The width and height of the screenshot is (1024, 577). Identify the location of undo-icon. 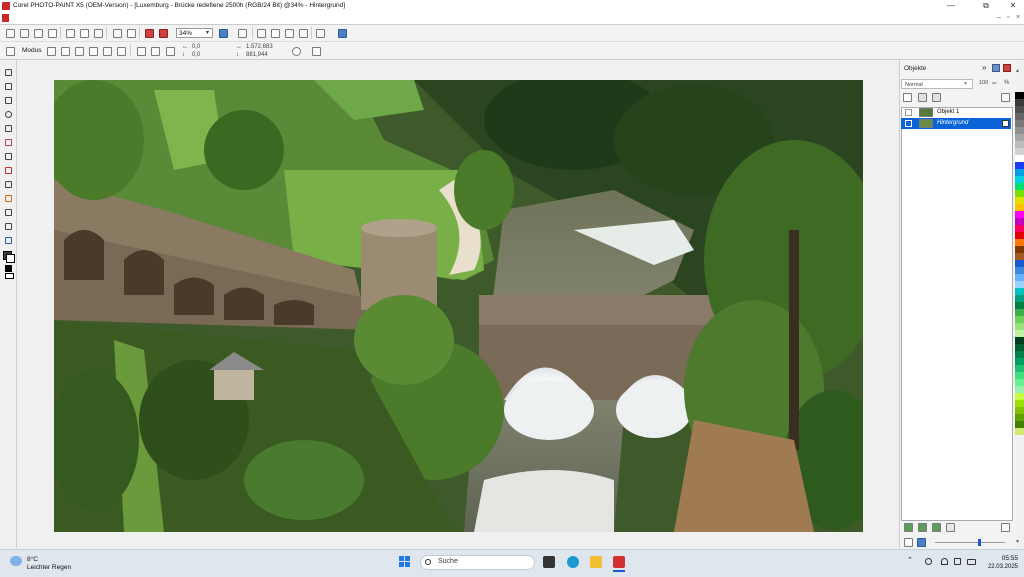
(117, 33).